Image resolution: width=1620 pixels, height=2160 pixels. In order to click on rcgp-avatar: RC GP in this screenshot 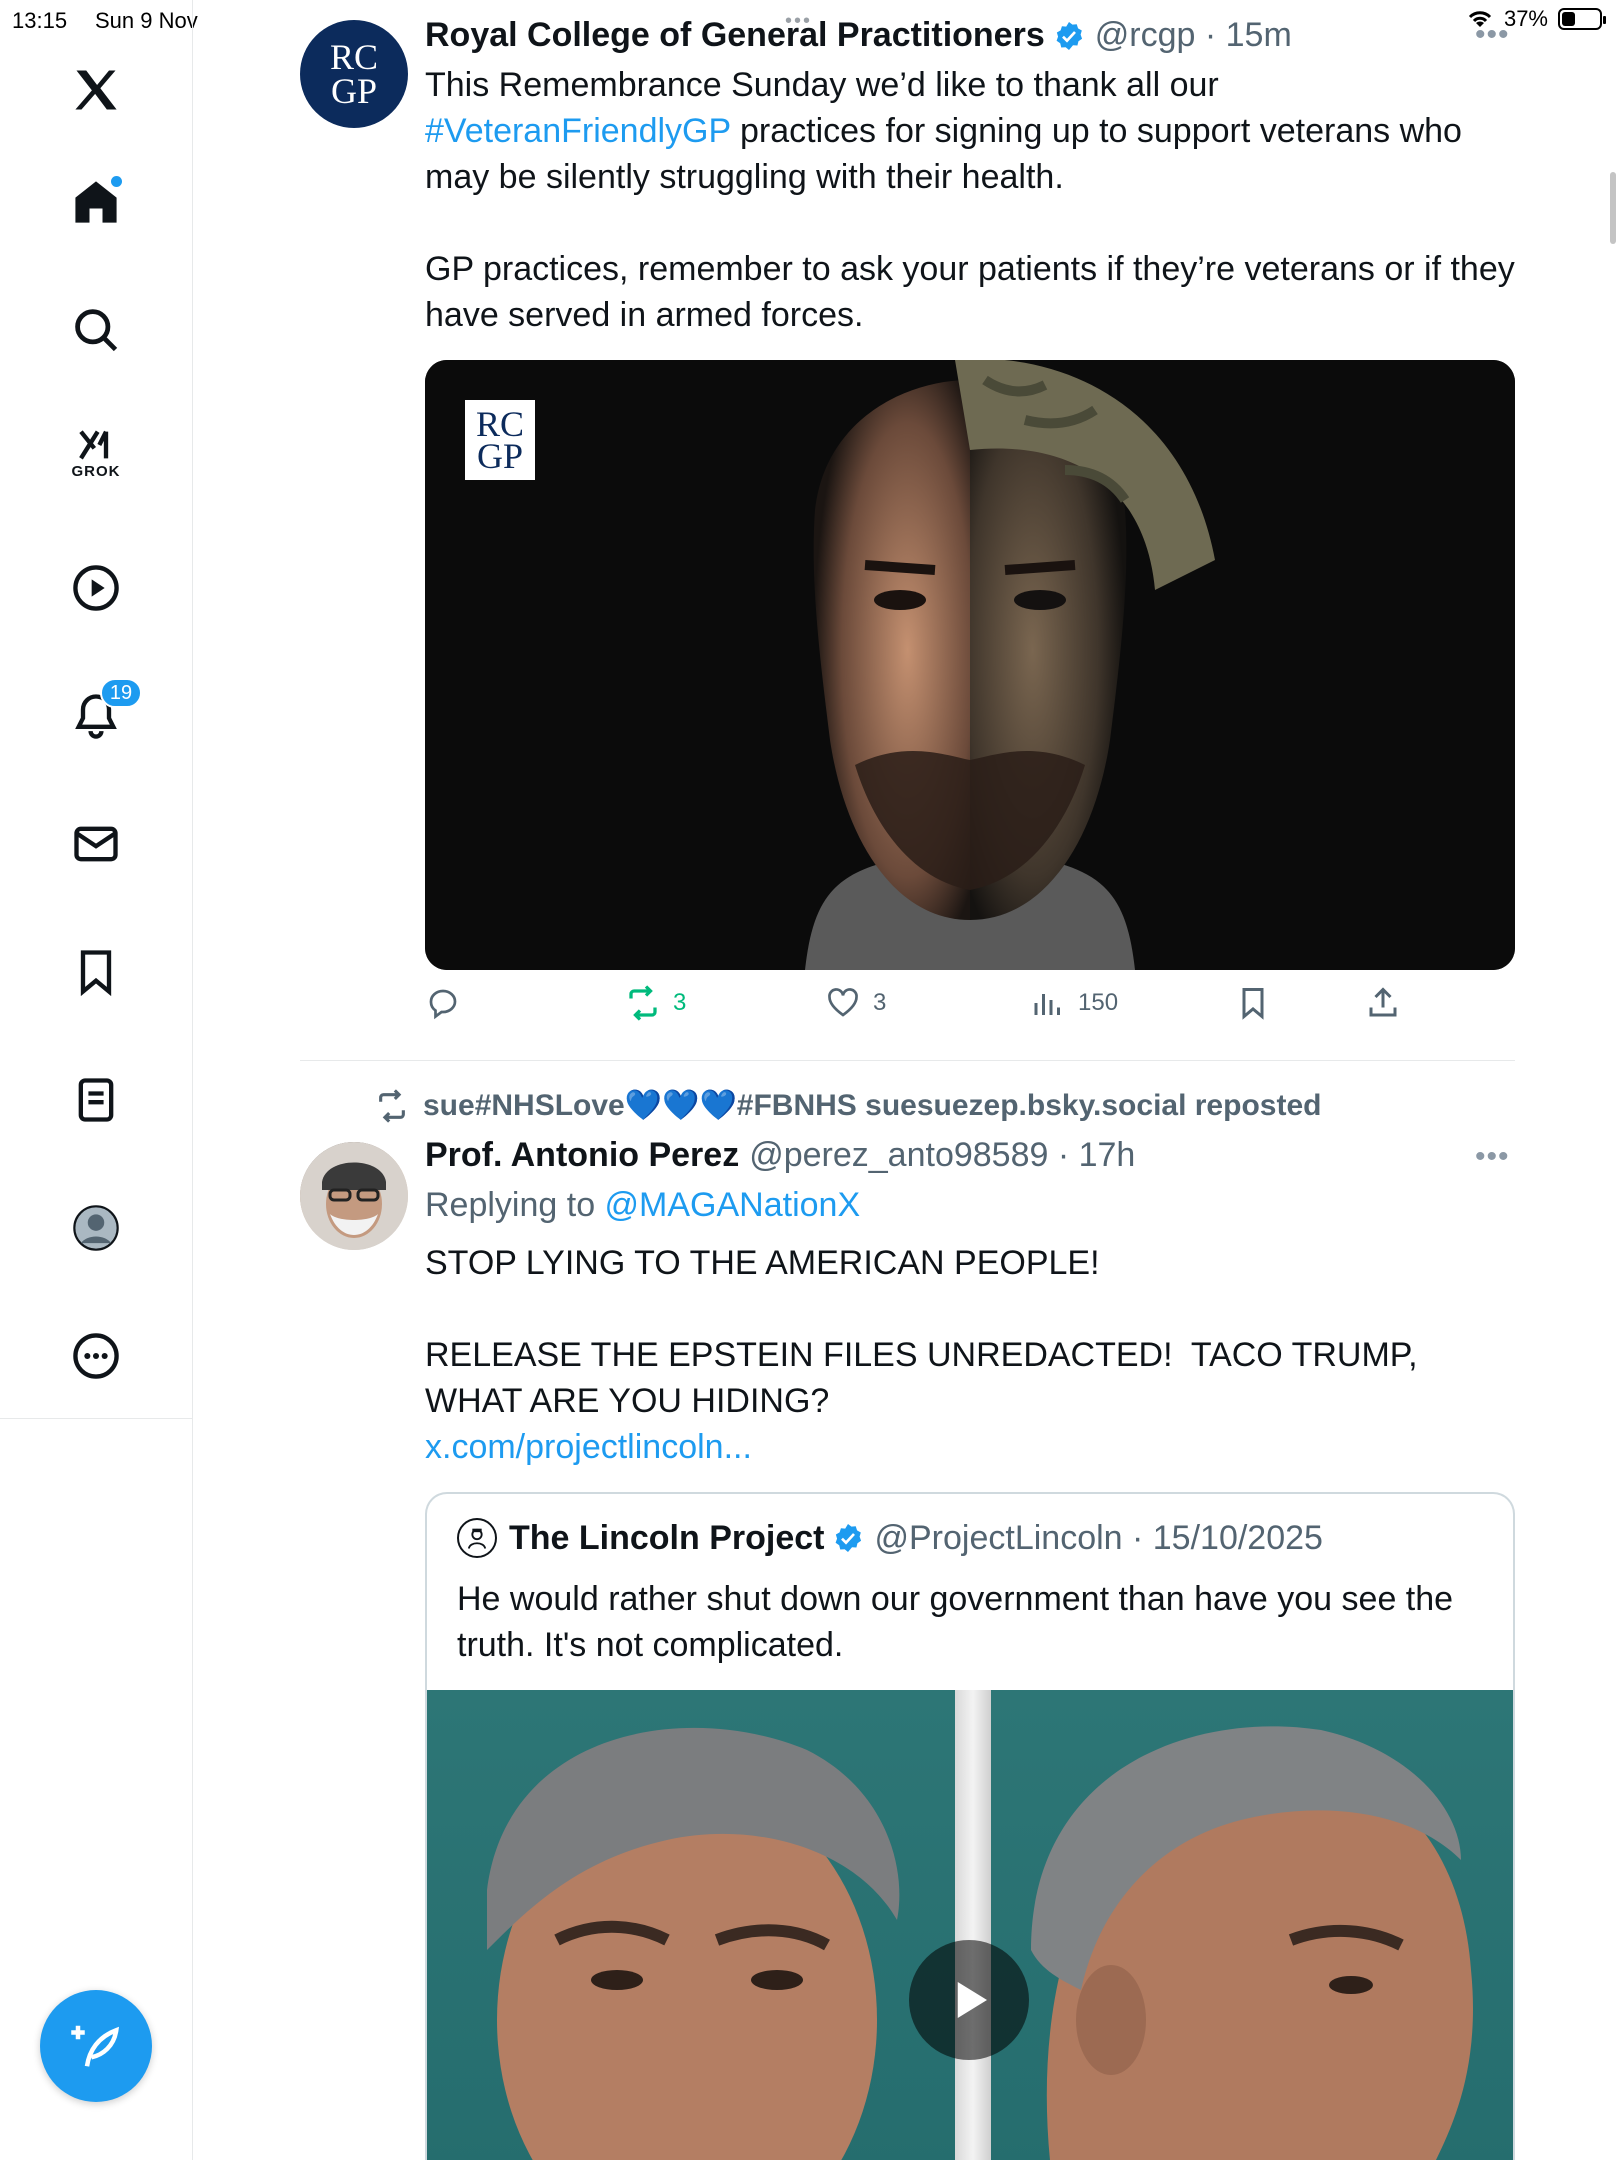, I will do `click(354, 74)`.